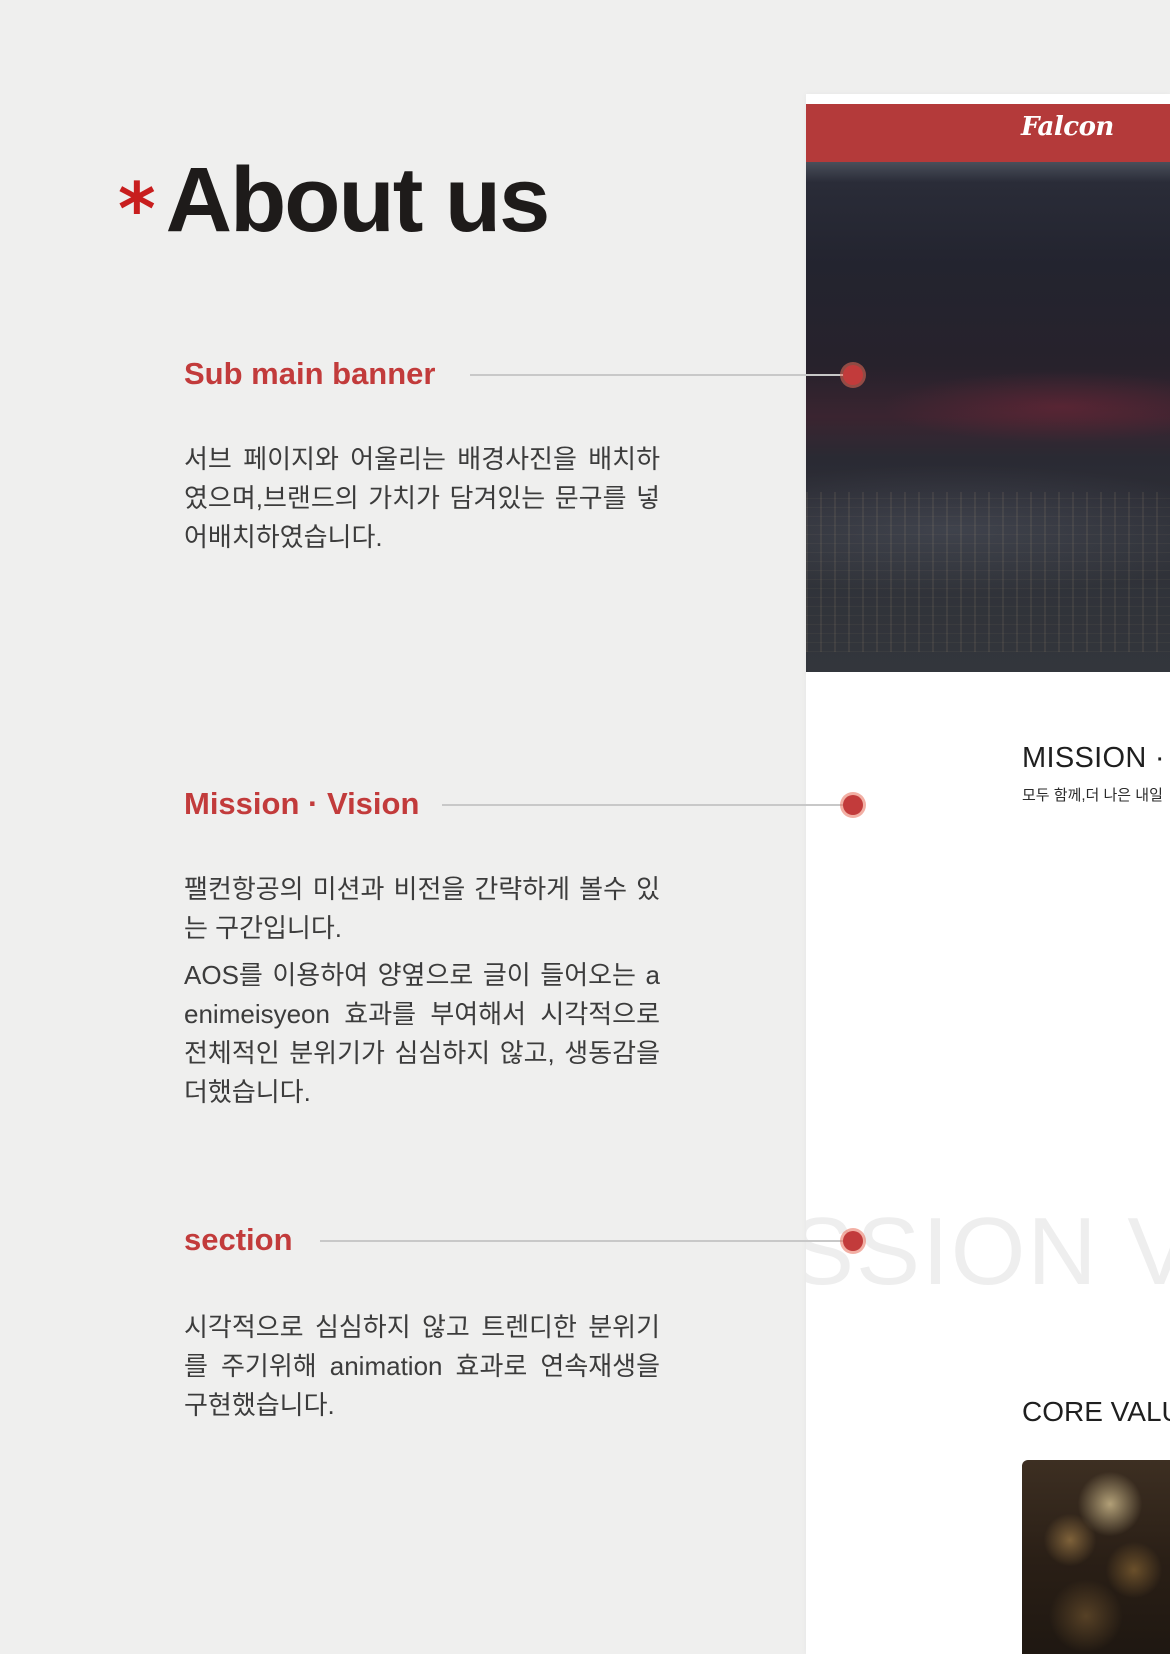 This screenshot has height=1654, width=1170. What do you see at coordinates (1096, 1411) in the screenshot?
I see `preview-core-values-title: CORE VALU` at bounding box center [1096, 1411].